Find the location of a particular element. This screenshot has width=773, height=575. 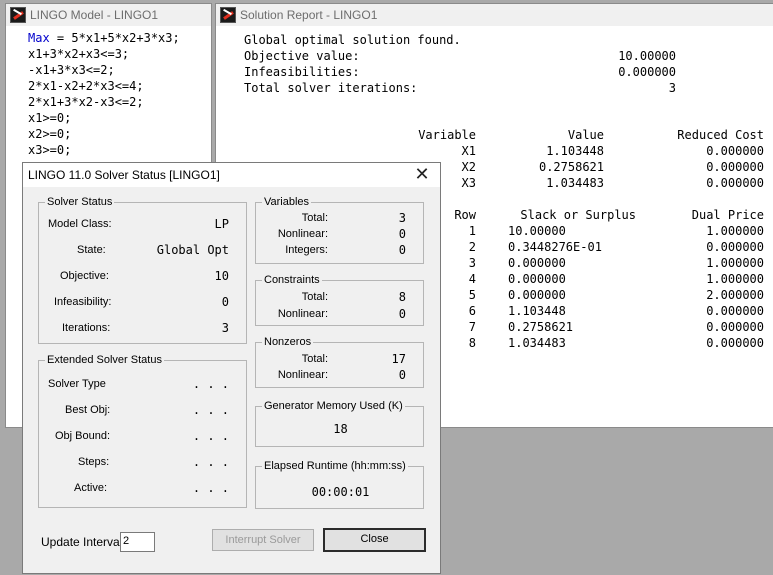

variables-total-label: Total: is located at coordinates (314, 218).